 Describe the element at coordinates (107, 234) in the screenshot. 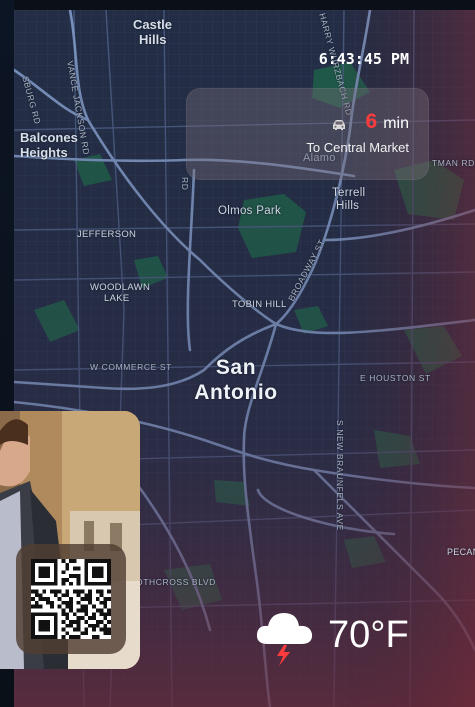

I see `map-label-jefferson: JEFFERSON` at that location.